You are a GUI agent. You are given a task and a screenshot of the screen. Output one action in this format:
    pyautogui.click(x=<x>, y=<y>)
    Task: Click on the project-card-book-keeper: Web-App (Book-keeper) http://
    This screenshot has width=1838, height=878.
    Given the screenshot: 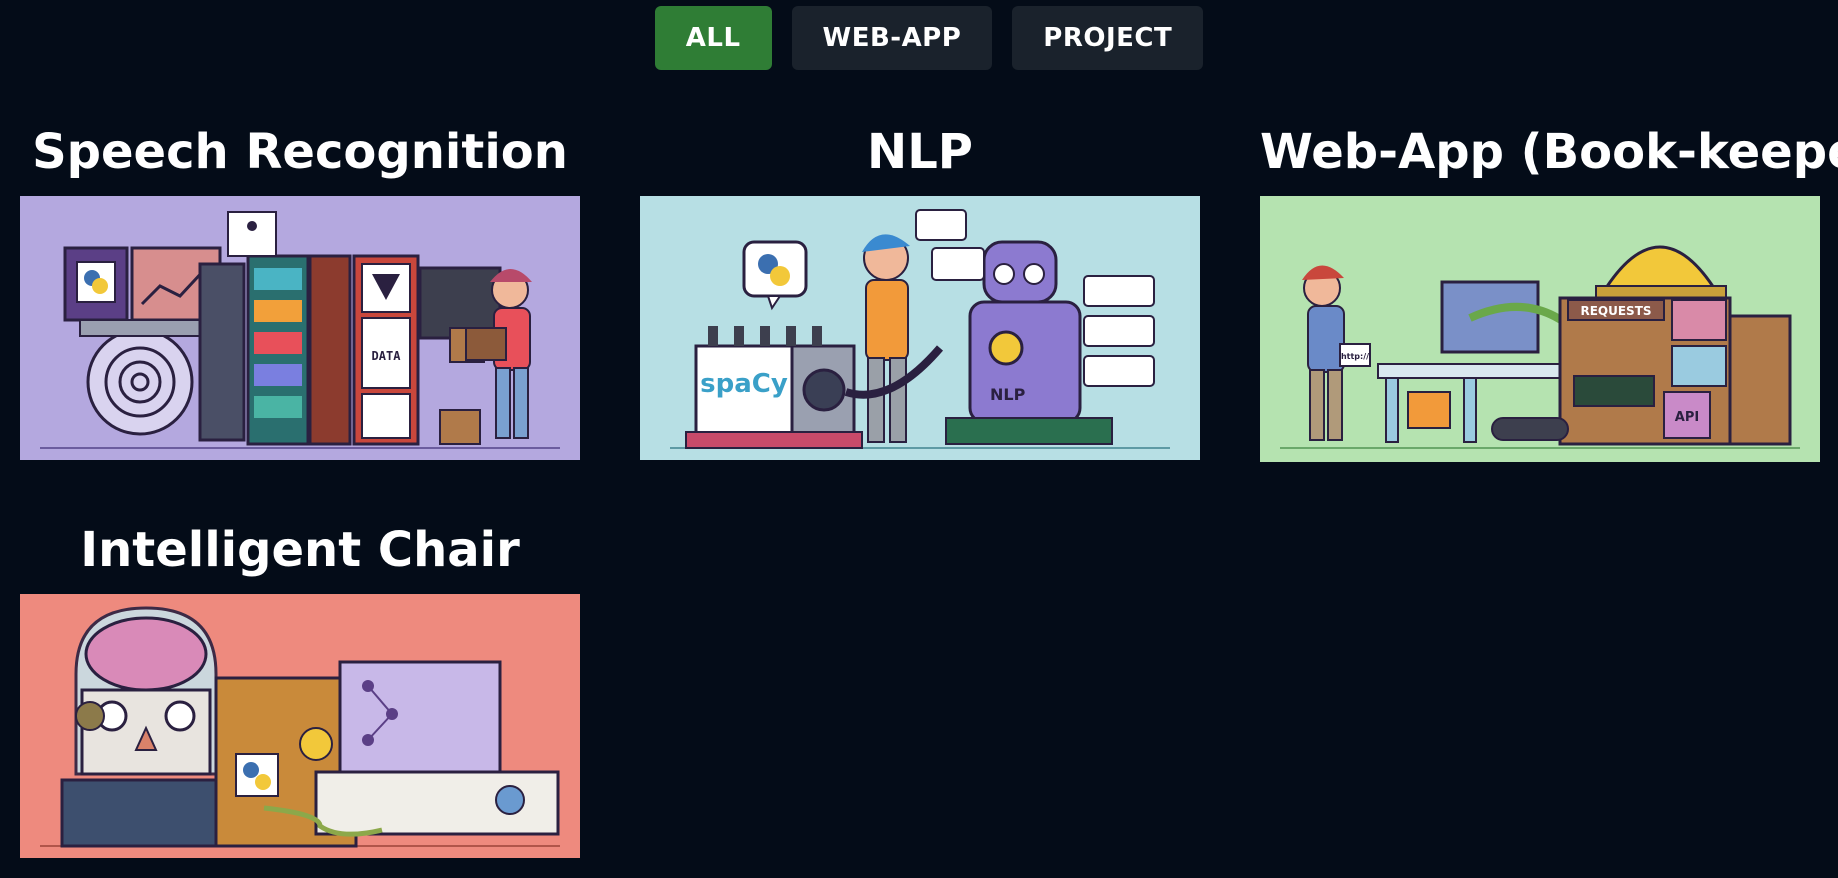 What is the action you would take?
    pyautogui.click(x=1549, y=289)
    